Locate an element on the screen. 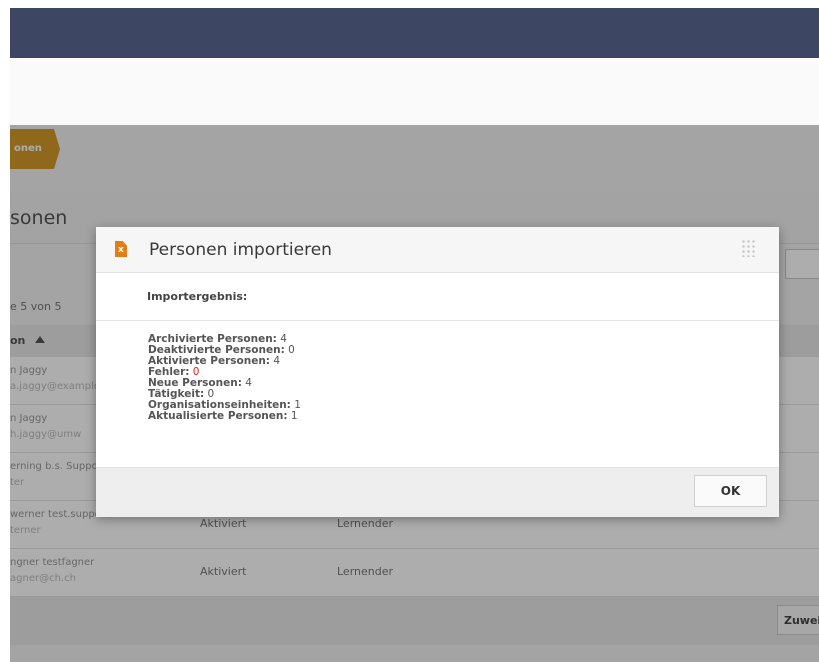  drag-handle-icon is located at coordinates (749, 248).